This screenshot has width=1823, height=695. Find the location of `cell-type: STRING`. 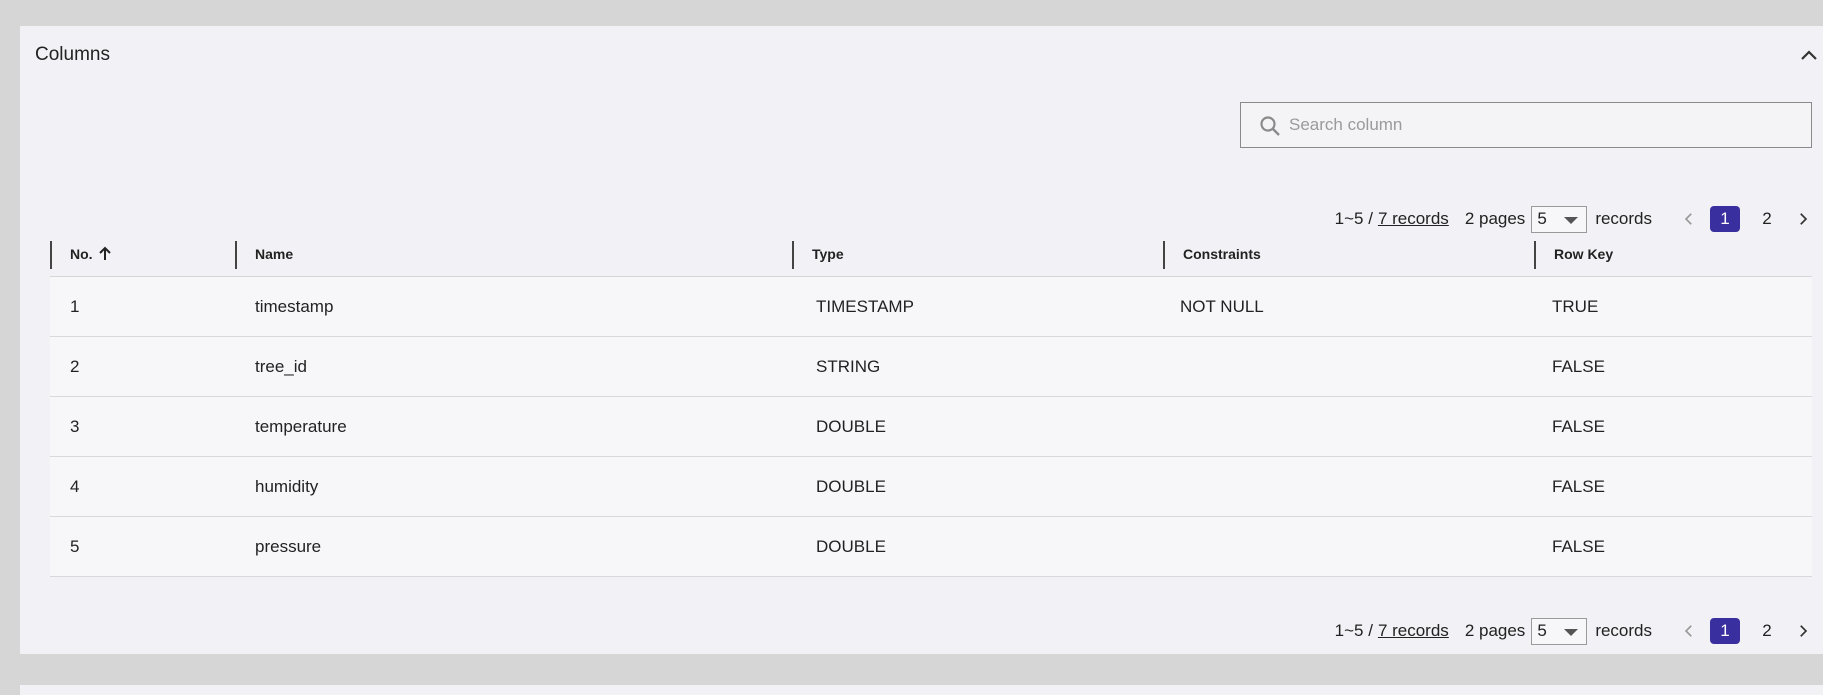

cell-type: STRING is located at coordinates (848, 366).